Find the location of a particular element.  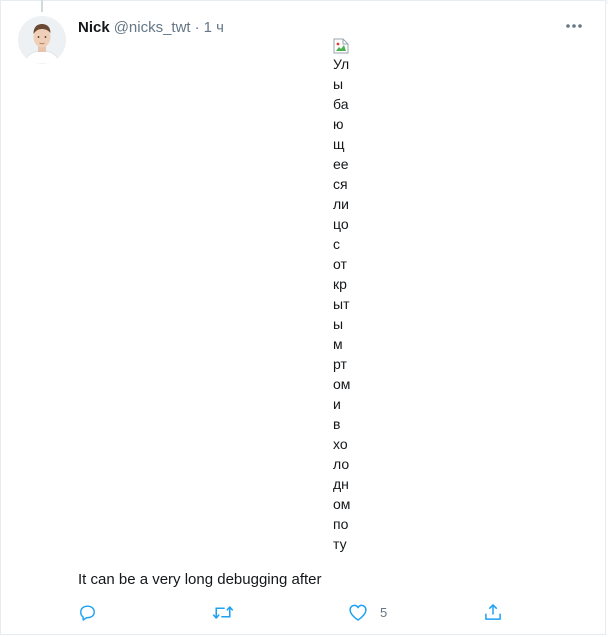

reply-button is located at coordinates (87, 612).